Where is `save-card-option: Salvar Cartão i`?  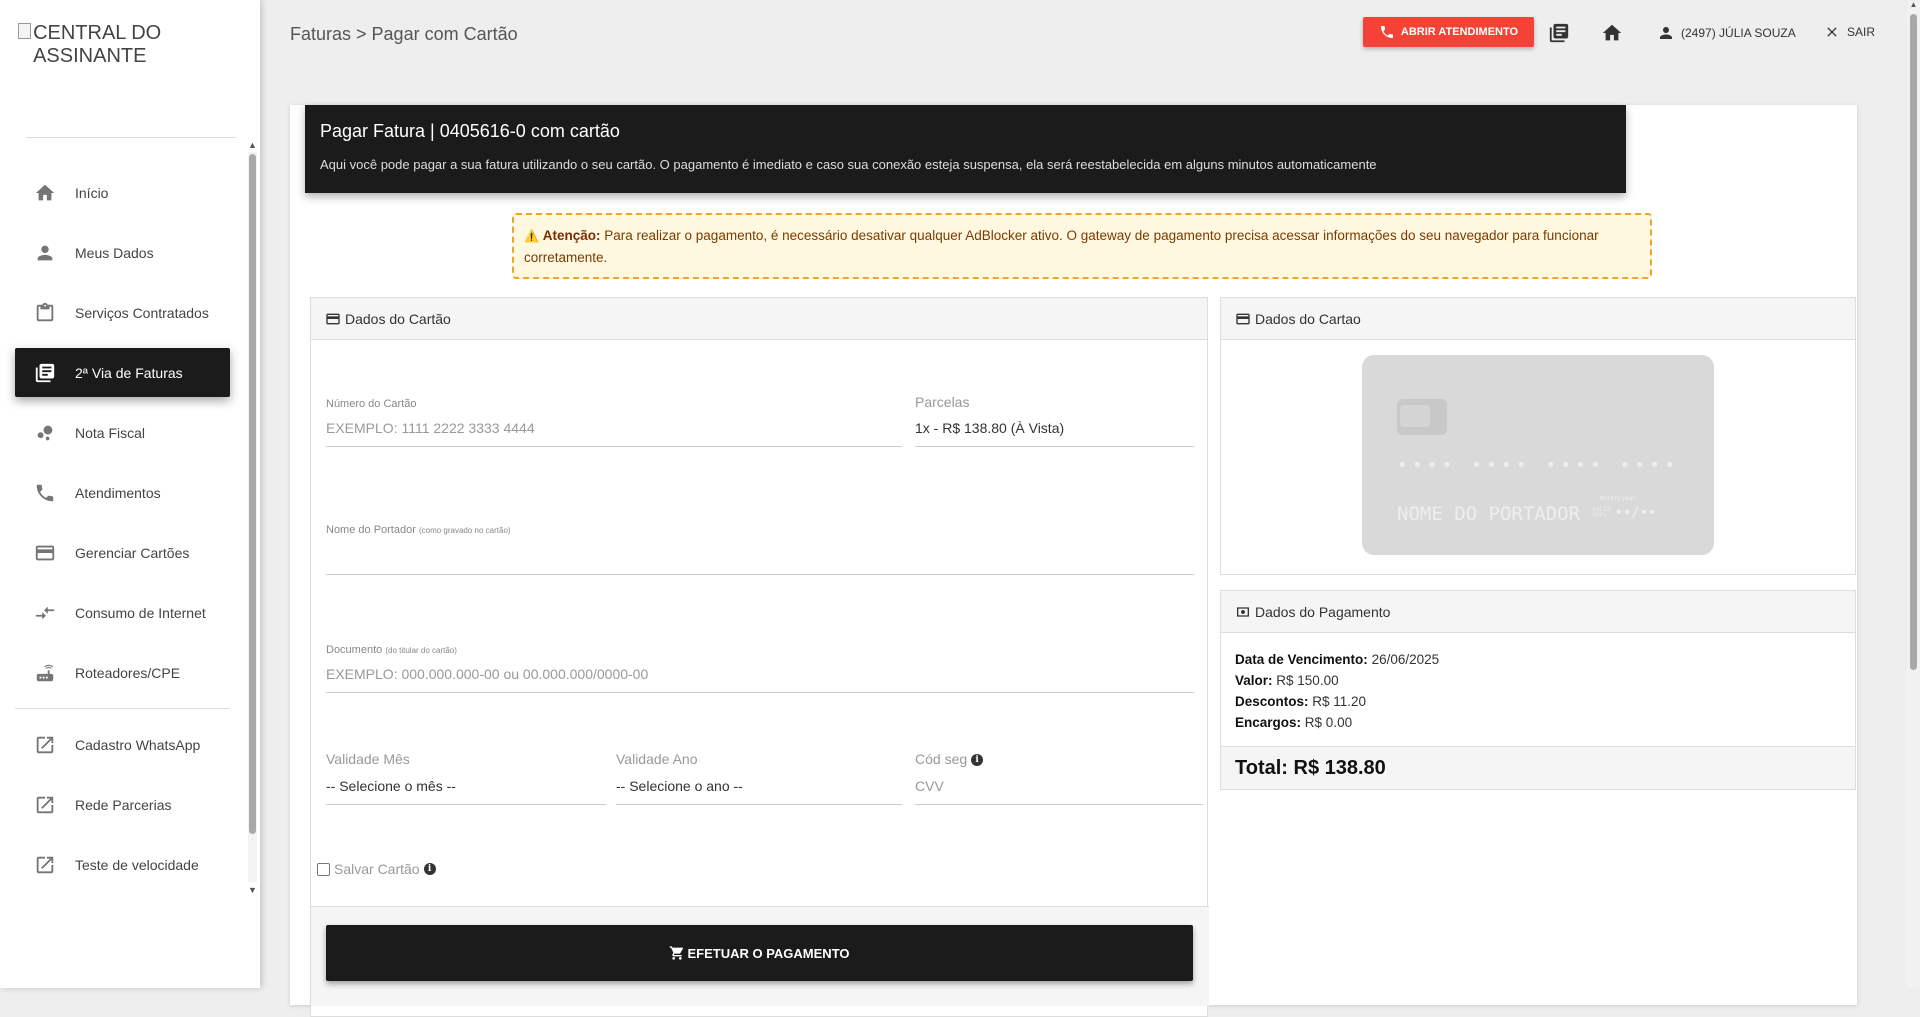
save-card-option: Salvar Cartão i is located at coordinates (376, 869).